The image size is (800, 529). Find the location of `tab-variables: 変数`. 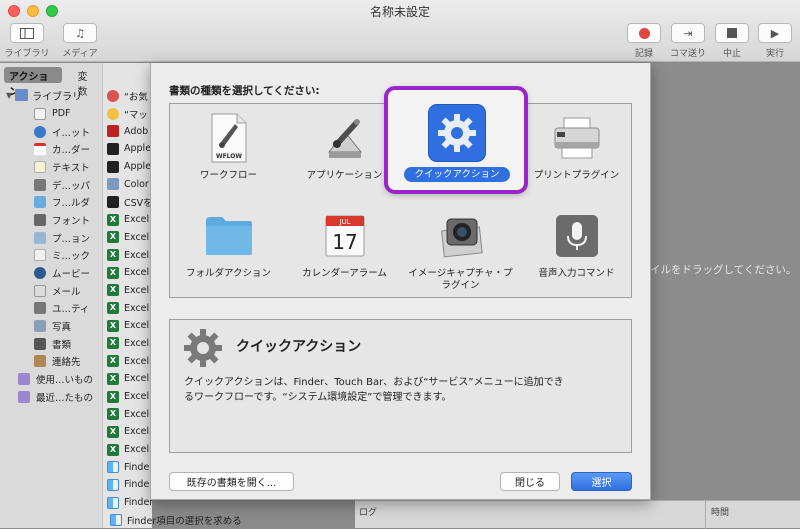

tab-variables: 変数 is located at coordinates (87, 82).